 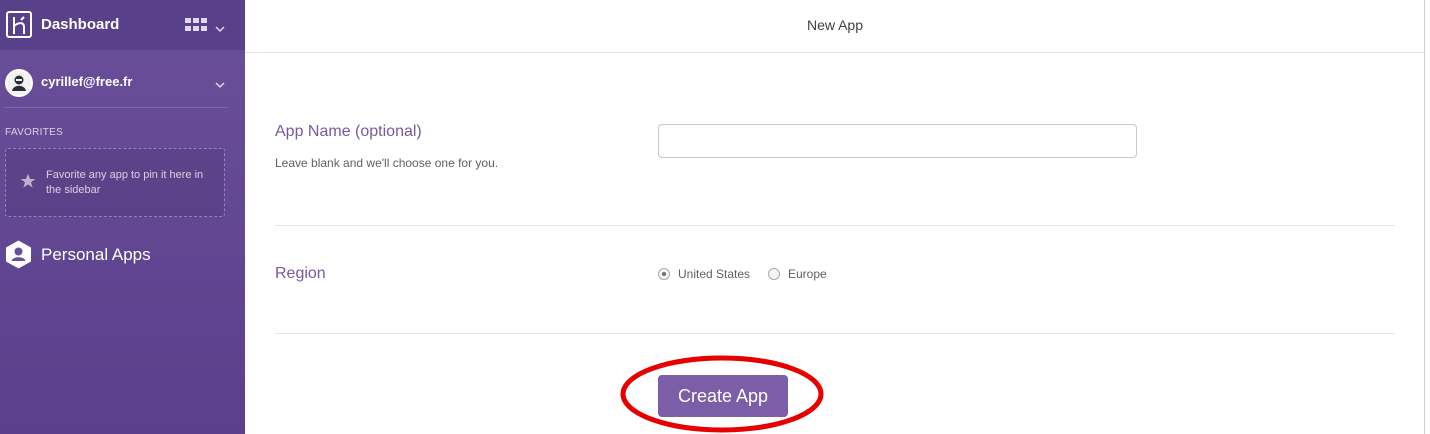 What do you see at coordinates (1424, 217) in the screenshot?
I see `window-border` at bounding box center [1424, 217].